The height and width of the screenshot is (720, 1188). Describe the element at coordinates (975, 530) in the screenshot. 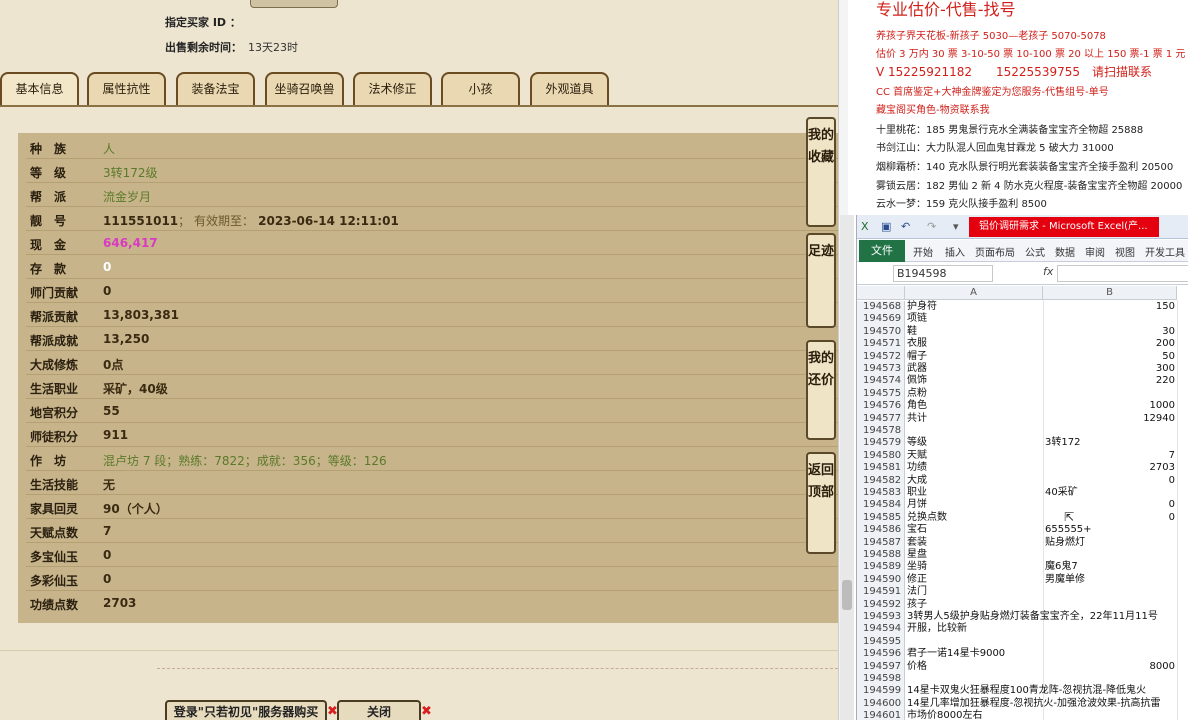

I see `cell-a: 宝石` at that location.